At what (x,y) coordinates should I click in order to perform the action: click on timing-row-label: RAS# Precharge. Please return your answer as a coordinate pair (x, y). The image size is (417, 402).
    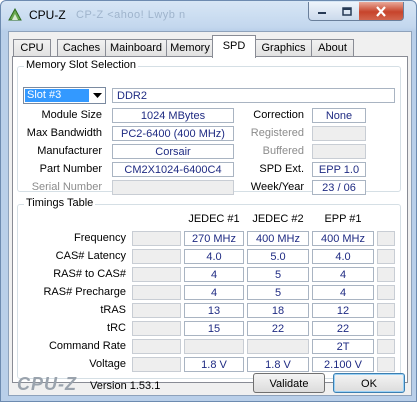
    Looking at the image, I should click on (84, 292).